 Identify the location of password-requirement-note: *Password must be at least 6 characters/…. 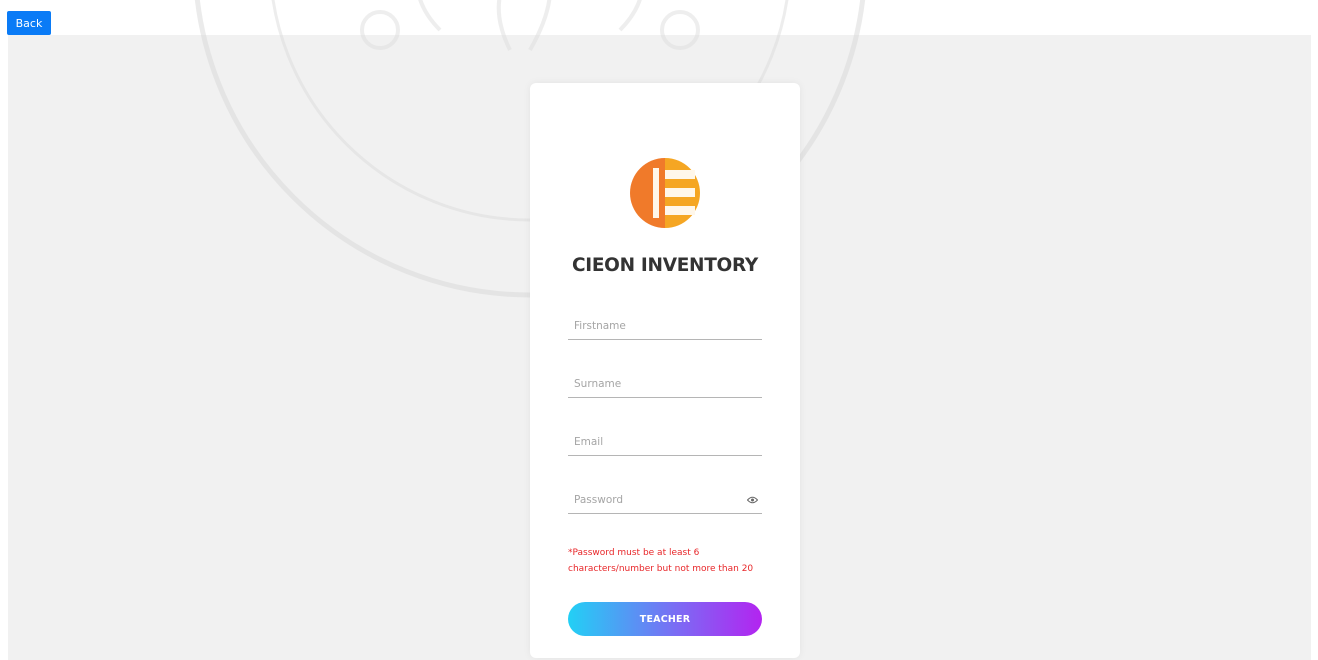
(661, 561).